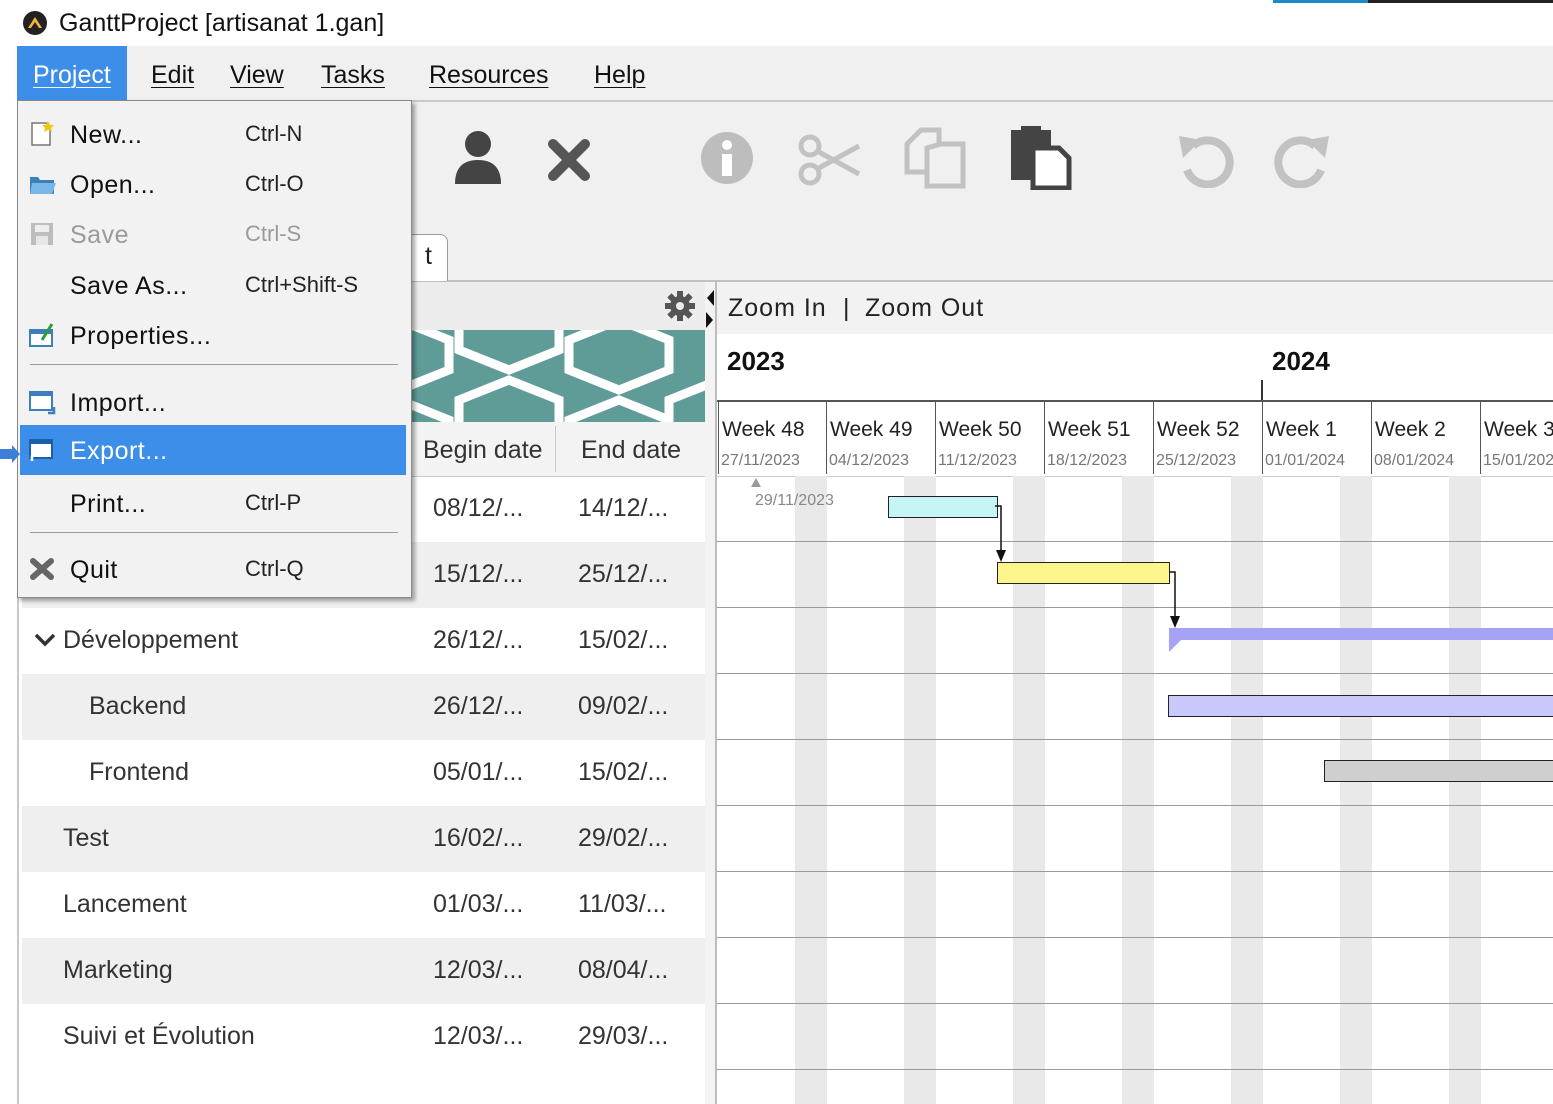 Image resolution: width=1553 pixels, height=1104 pixels. I want to click on menu-project: Project, so click(72, 73).